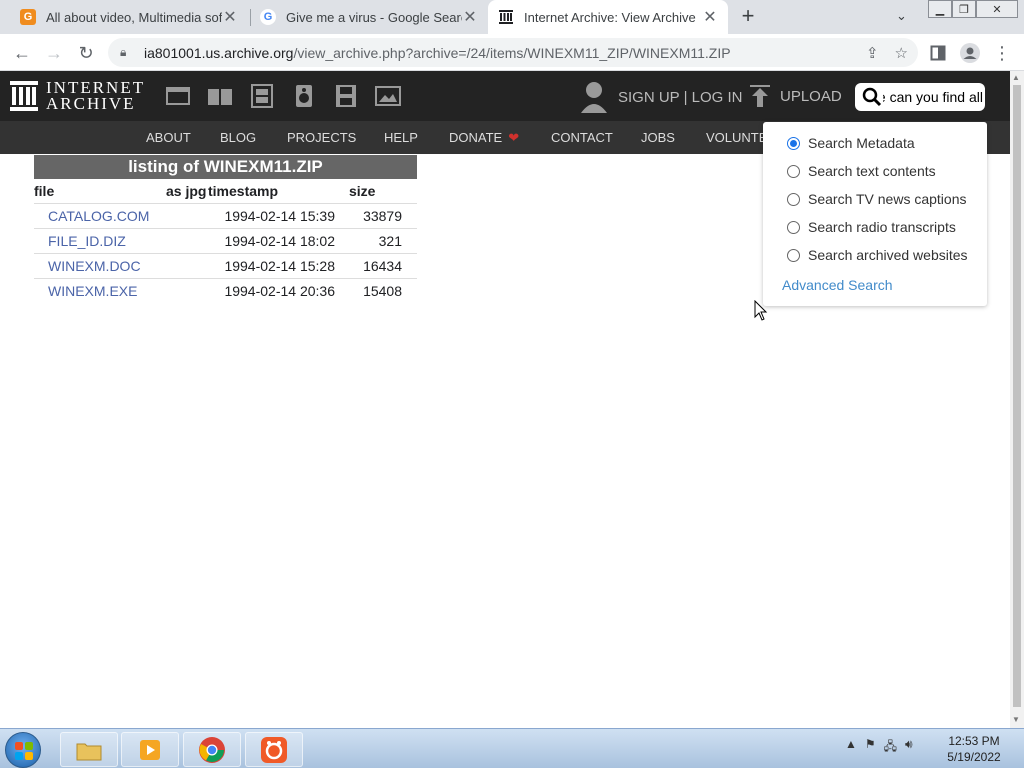 Image resolution: width=1024 pixels, height=768 pixels. Describe the element at coordinates (933, 97) in the screenshot. I see `search-input` at that location.